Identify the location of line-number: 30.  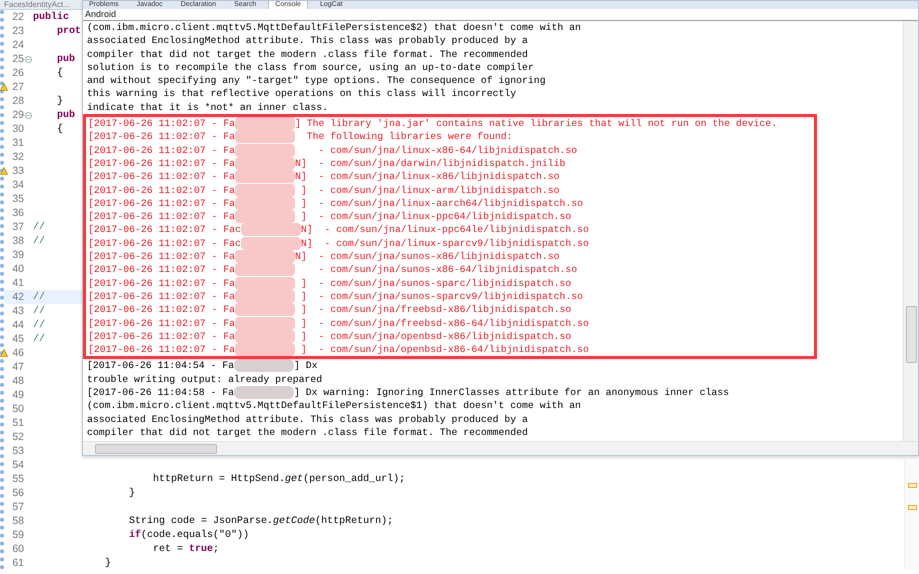
(17, 129).